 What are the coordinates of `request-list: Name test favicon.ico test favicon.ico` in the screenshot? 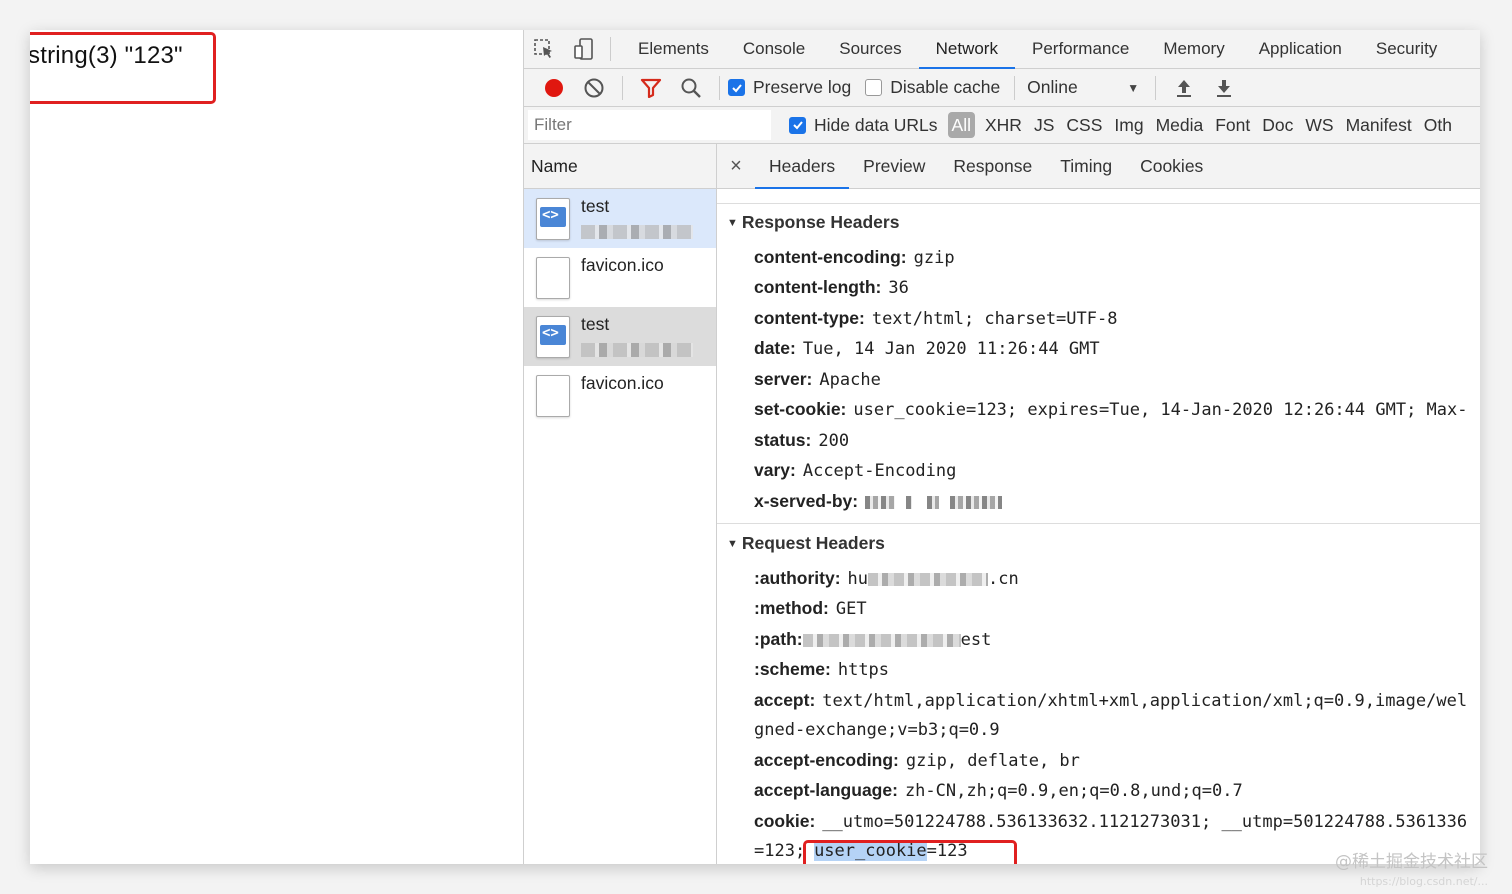 It's located at (620, 504).